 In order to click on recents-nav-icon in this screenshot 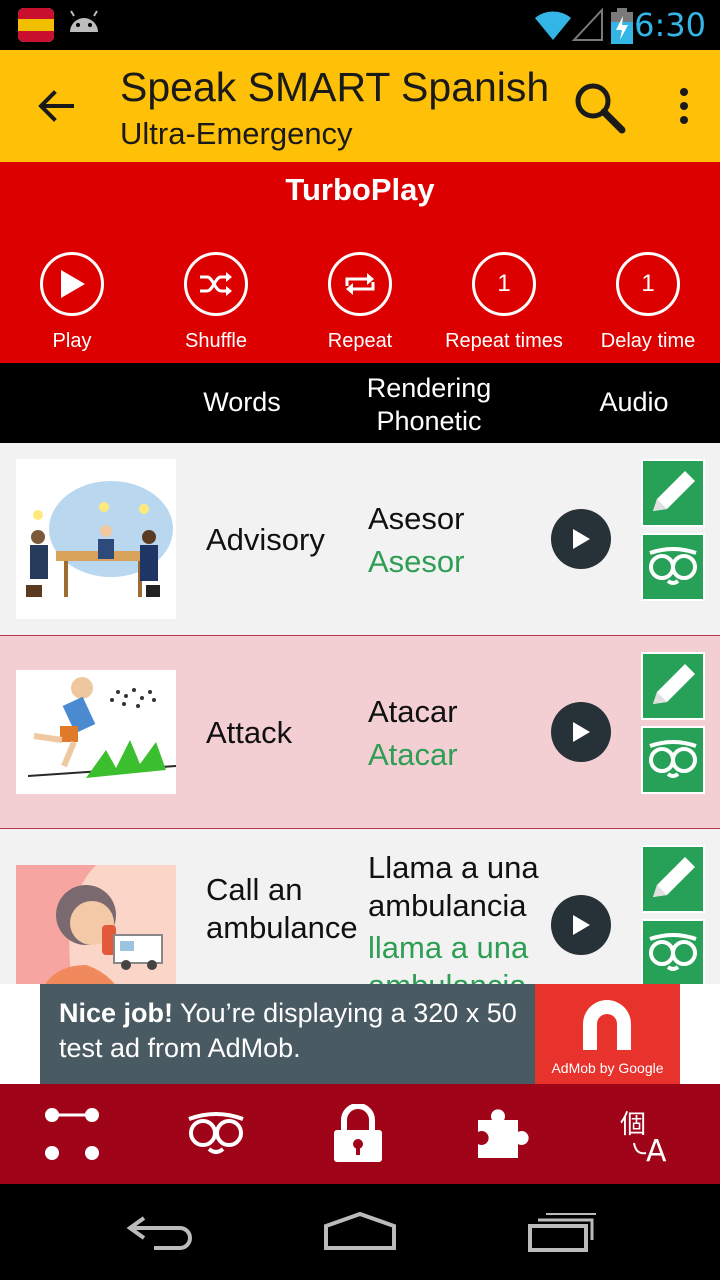, I will do `click(562, 1231)`.